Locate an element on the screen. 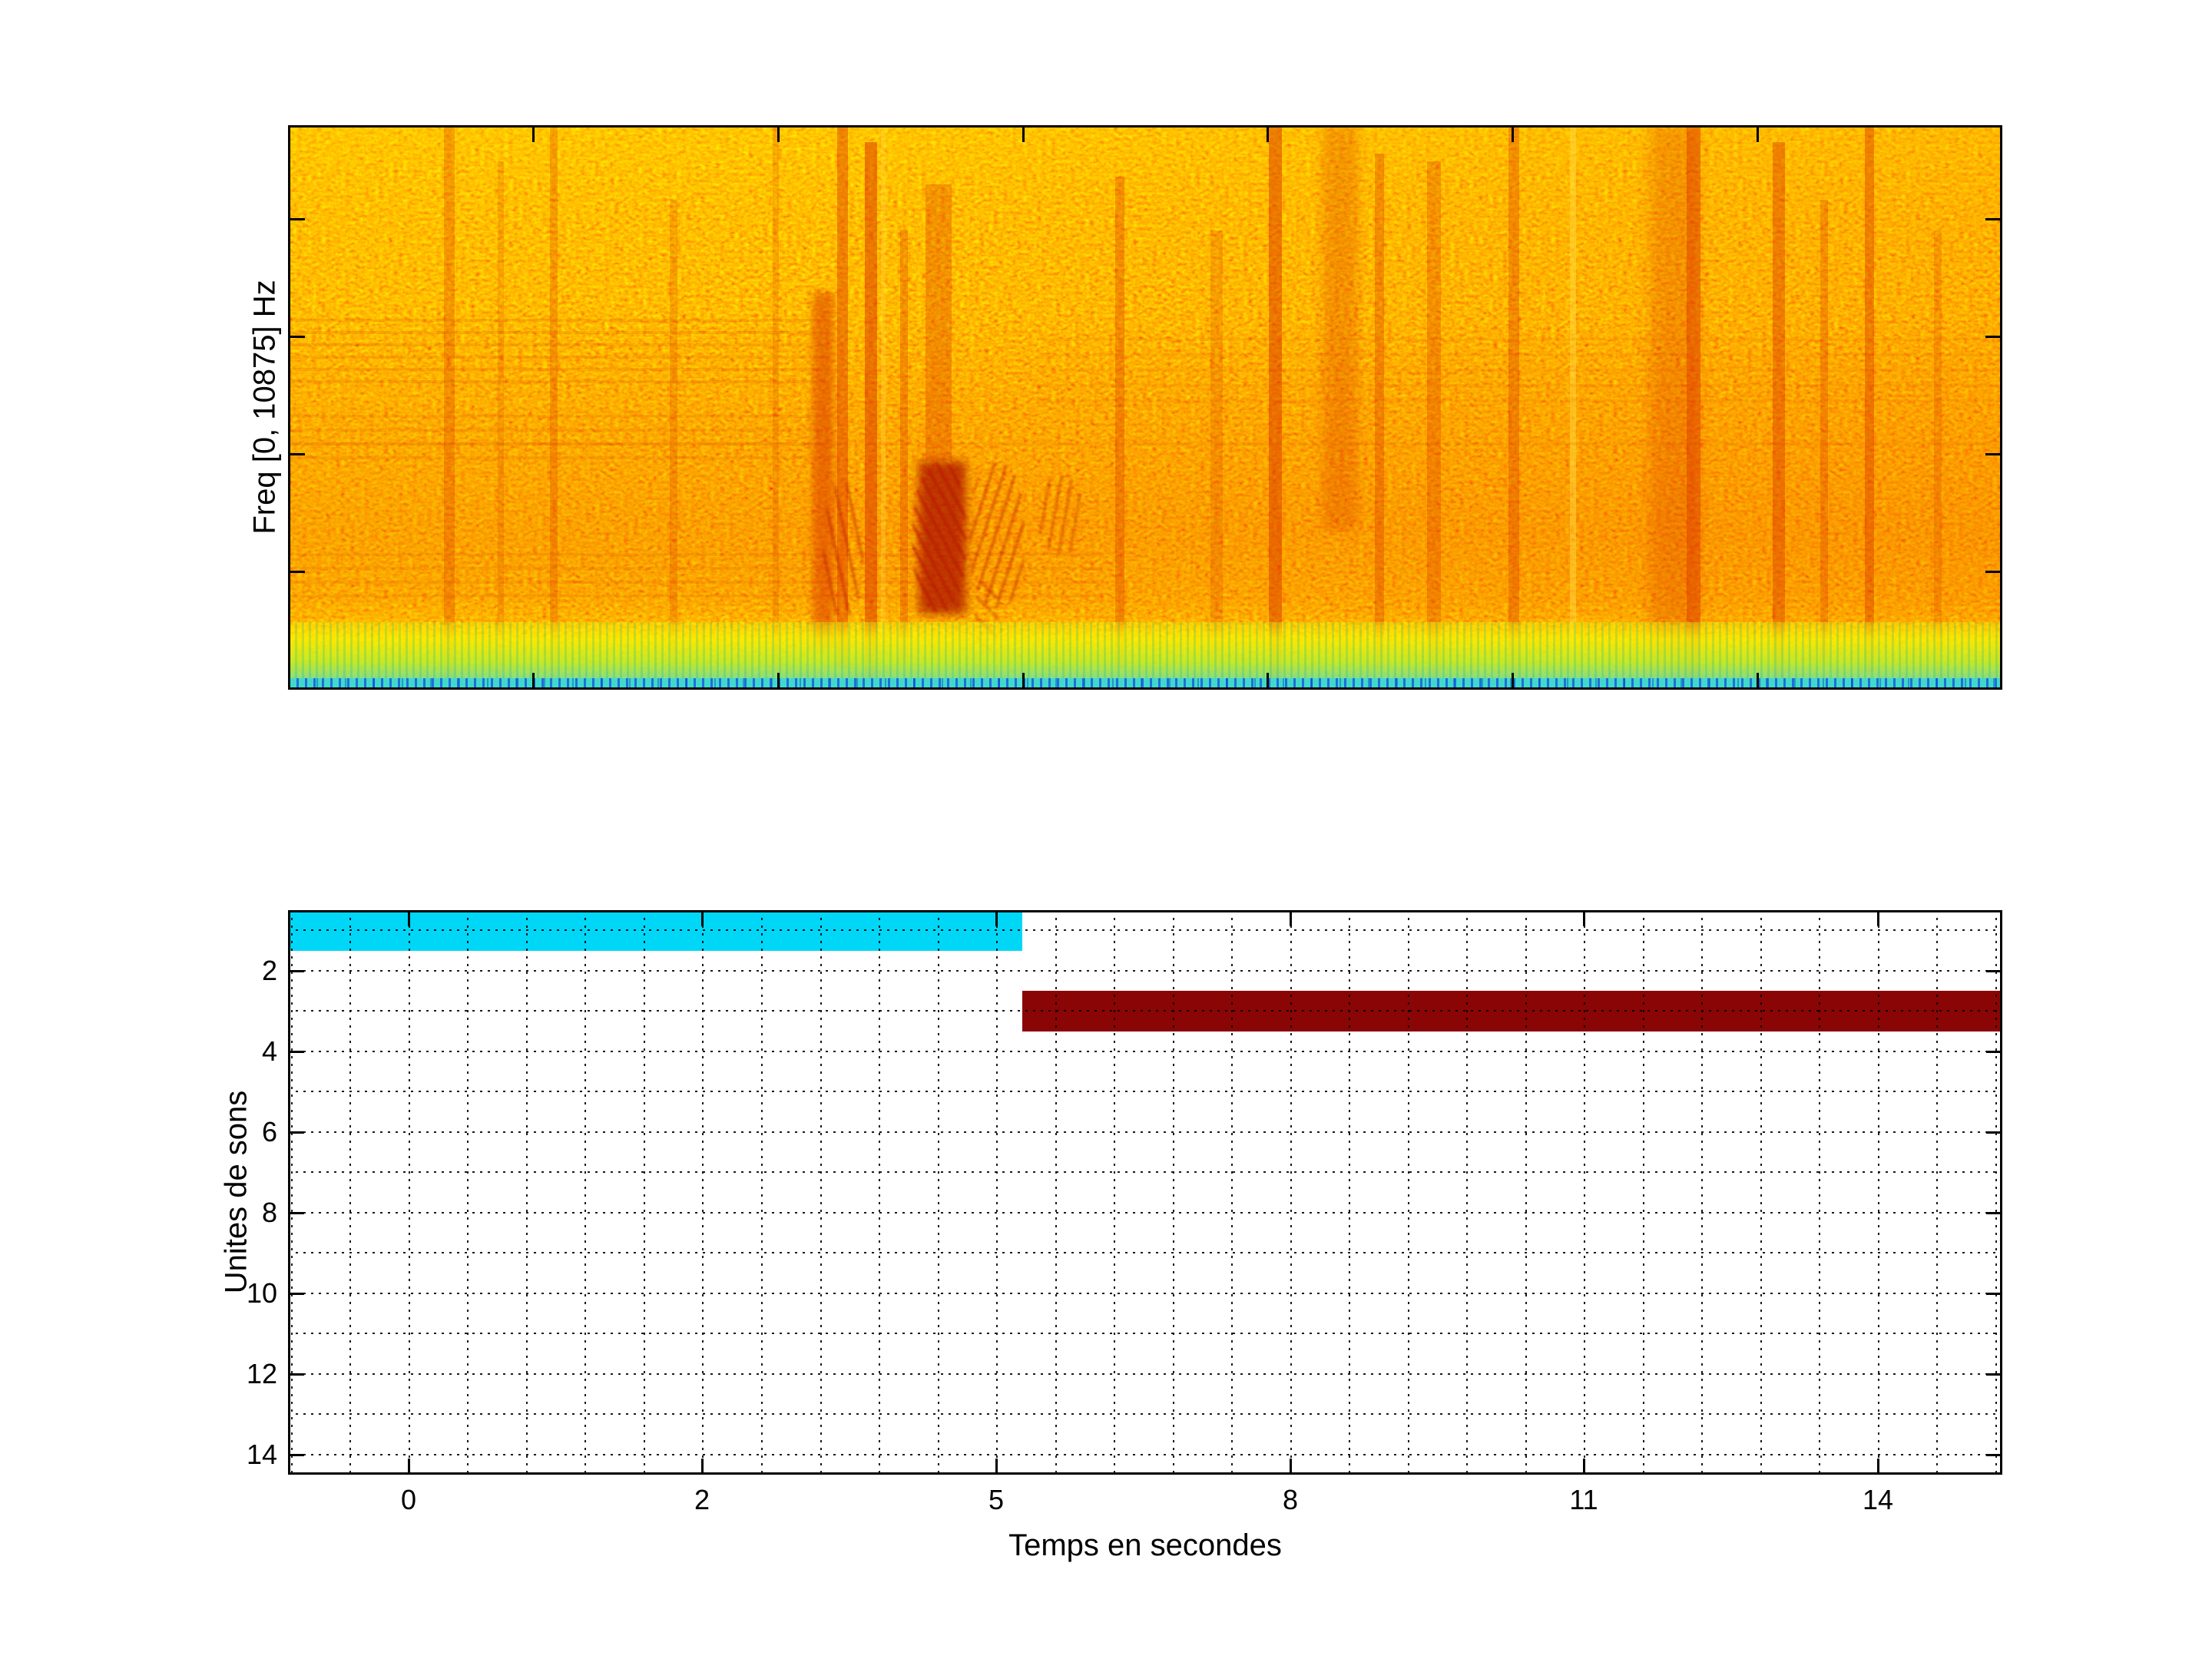  timeline-xtick-label: 8 is located at coordinates (1291, 1500).